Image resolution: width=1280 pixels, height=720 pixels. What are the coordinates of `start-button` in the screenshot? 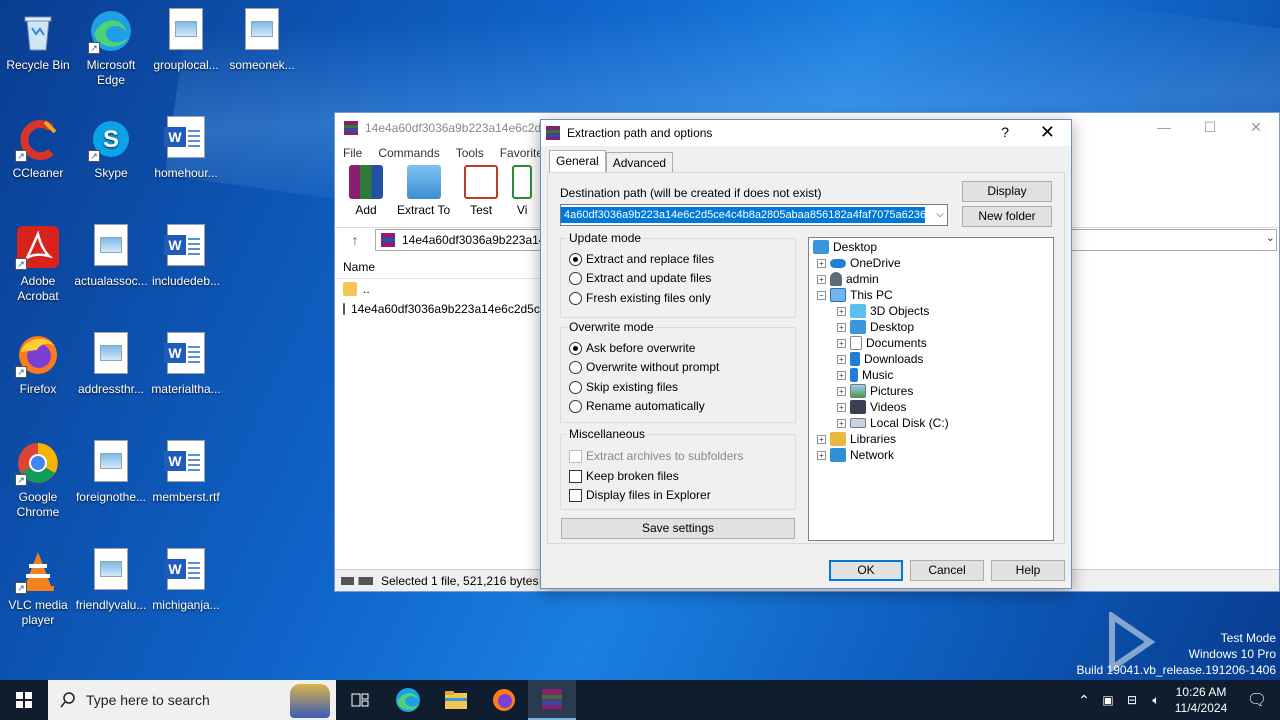 It's located at (24, 700).